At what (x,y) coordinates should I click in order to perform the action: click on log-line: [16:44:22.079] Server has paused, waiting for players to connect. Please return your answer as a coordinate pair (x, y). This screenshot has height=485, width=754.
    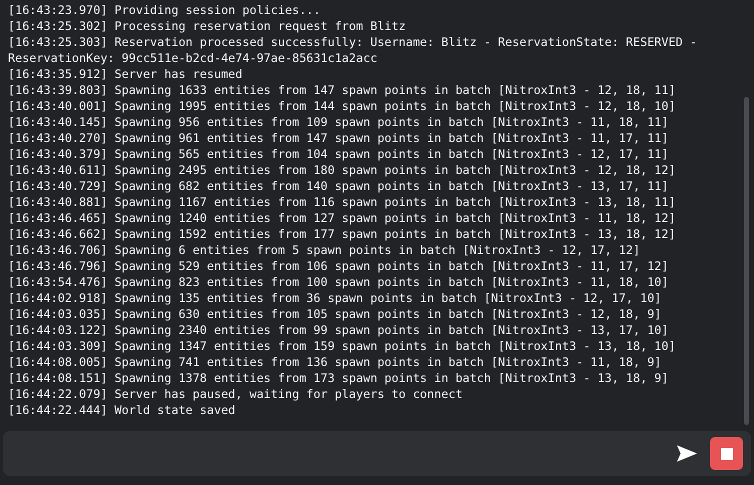
    Looking at the image, I should click on (236, 394).